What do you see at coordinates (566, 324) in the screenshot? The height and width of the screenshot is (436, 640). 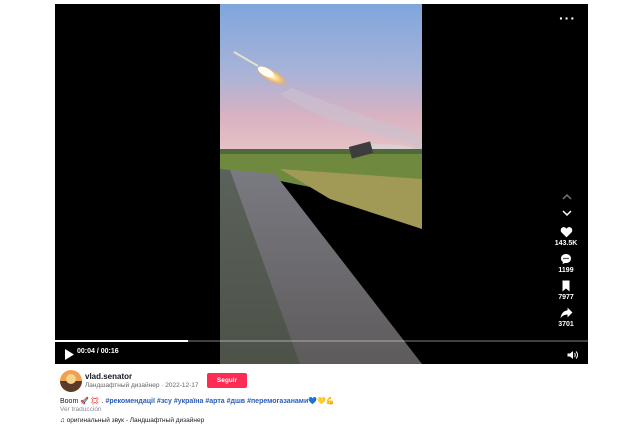 I see `share-count: 3701` at bounding box center [566, 324].